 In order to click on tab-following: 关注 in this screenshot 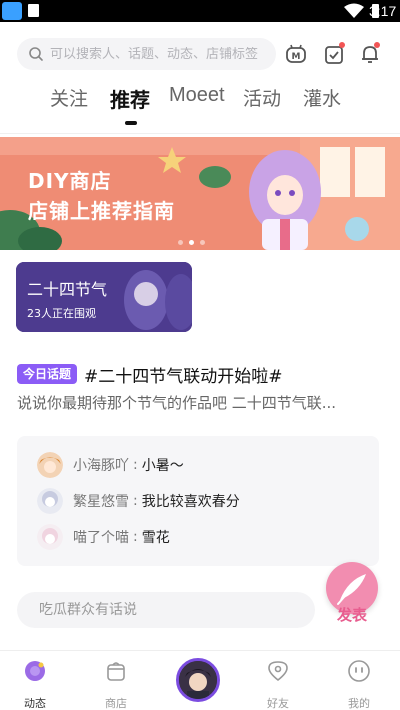, I will do `click(69, 97)`.